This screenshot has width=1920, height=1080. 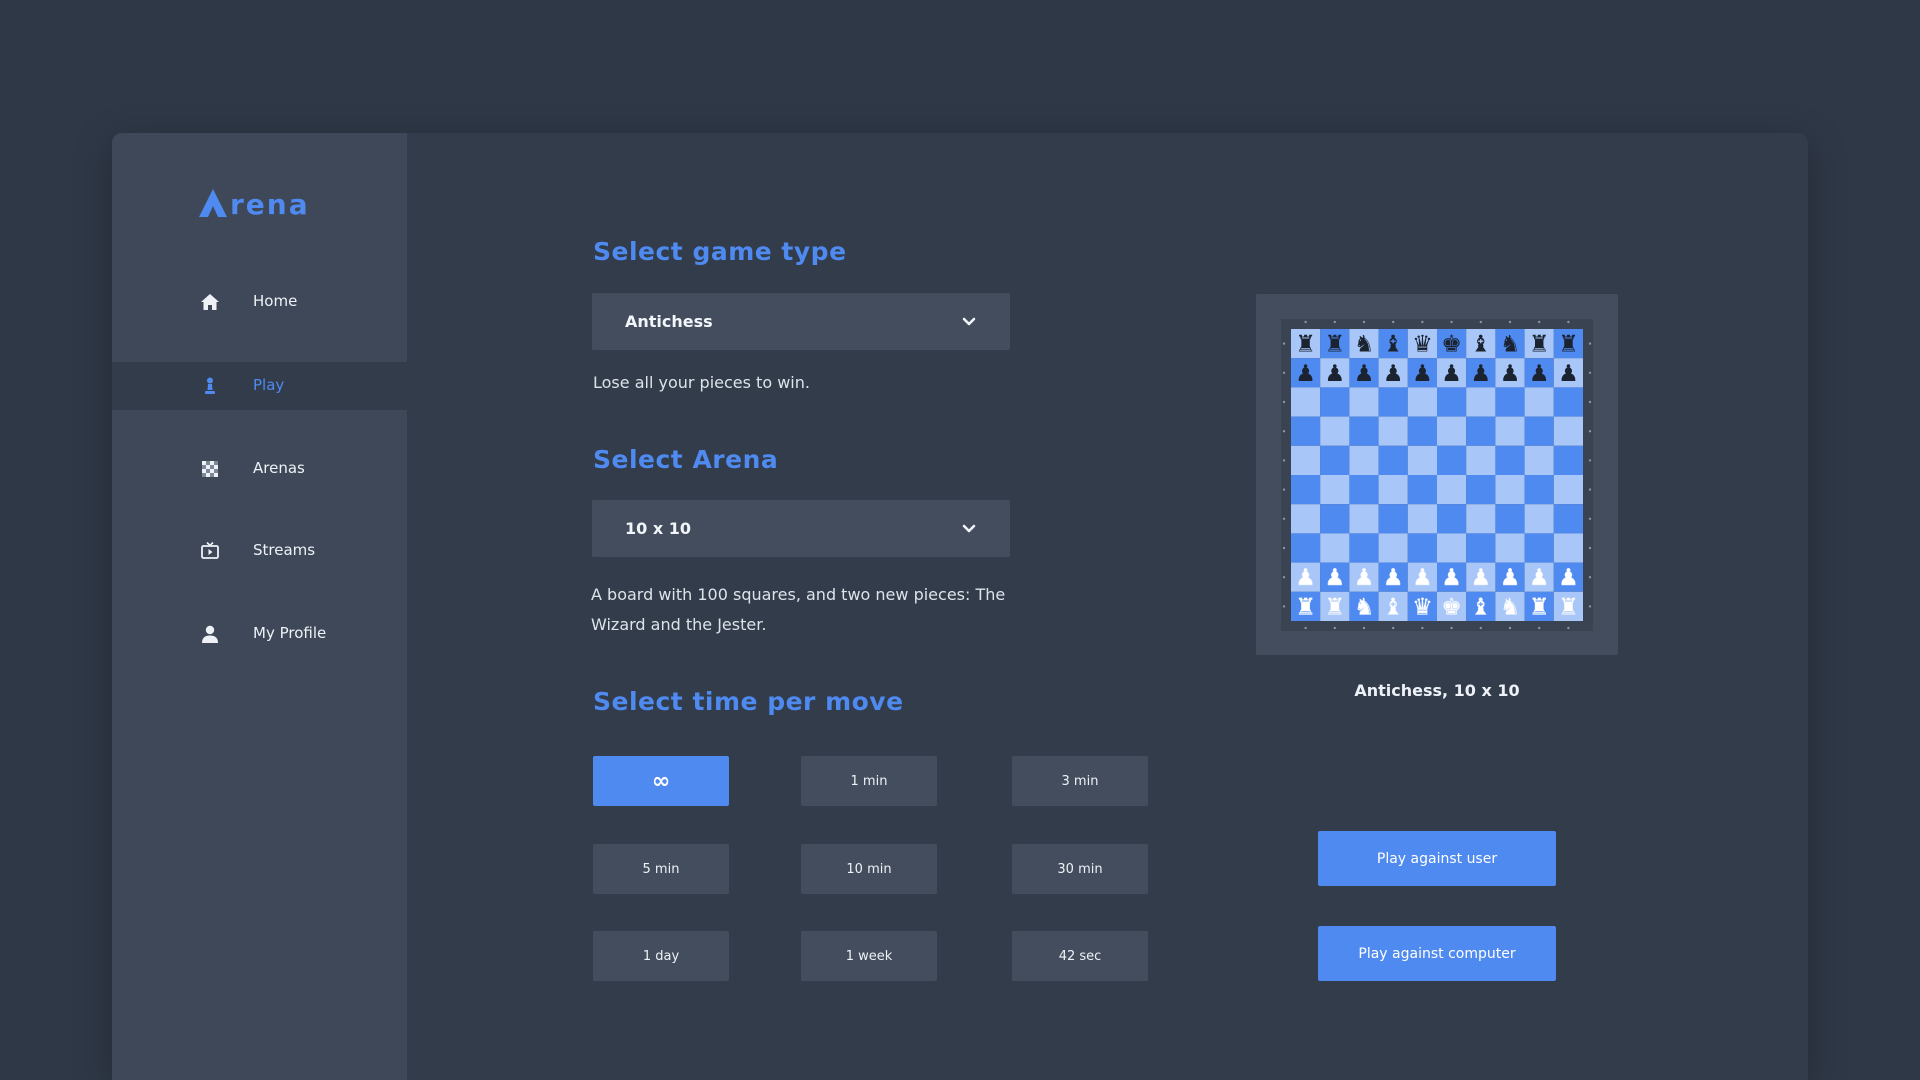 What do you see at coordinates (1510, 345) in the screenshot?
I see `black-piece: ♞` at bounding box center [1510, 345].